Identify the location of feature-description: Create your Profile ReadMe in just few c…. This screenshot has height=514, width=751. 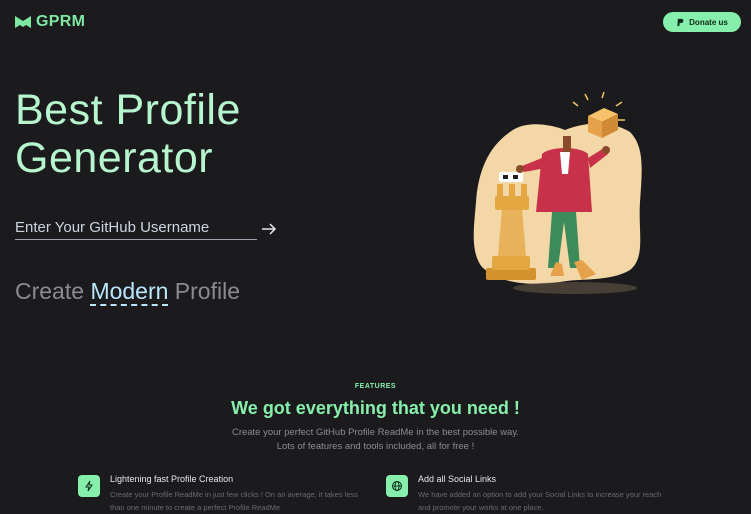
(234, 501).